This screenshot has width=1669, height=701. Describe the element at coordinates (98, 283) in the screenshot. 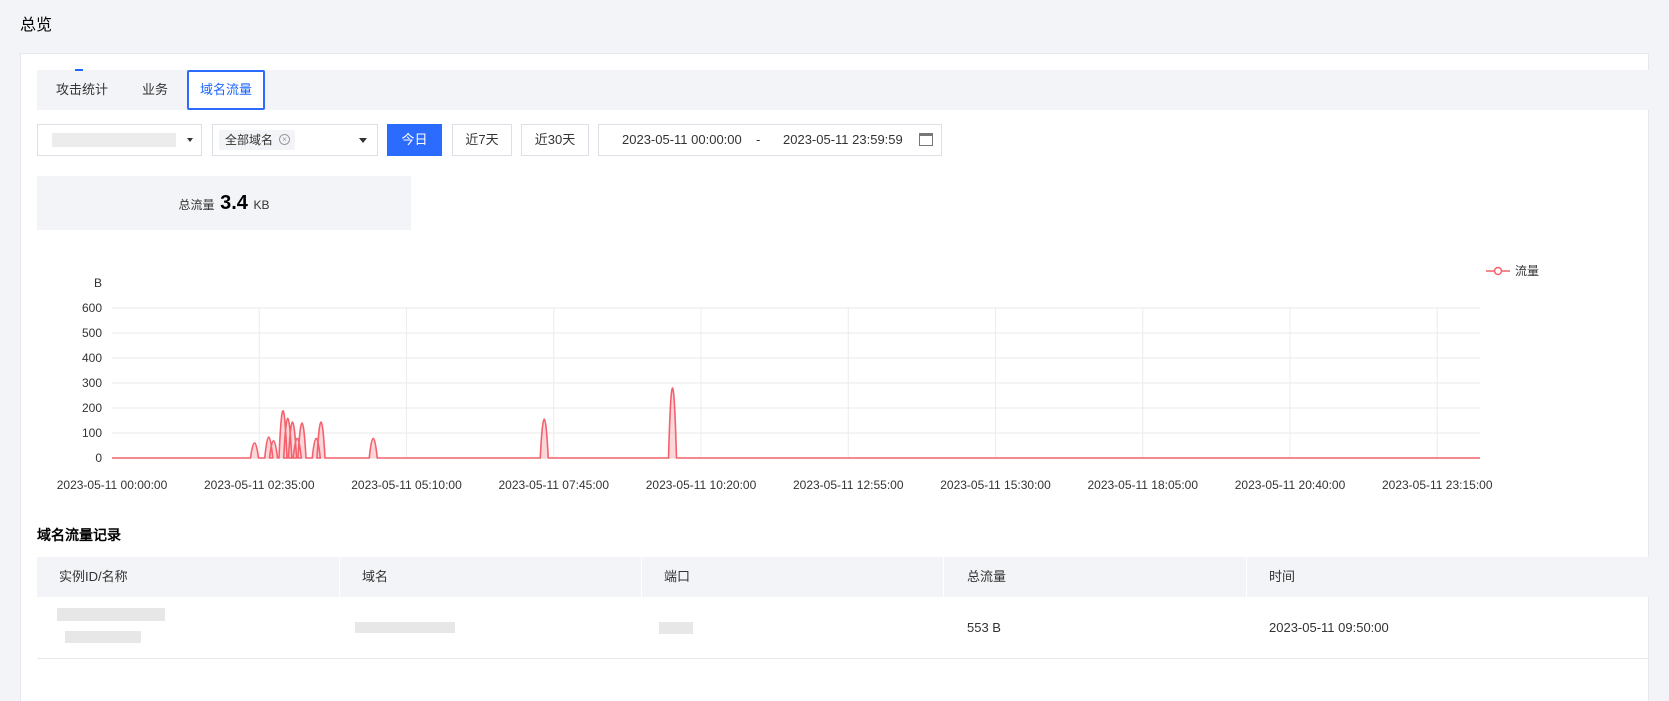

I see `y-axis-label: B` at that location.